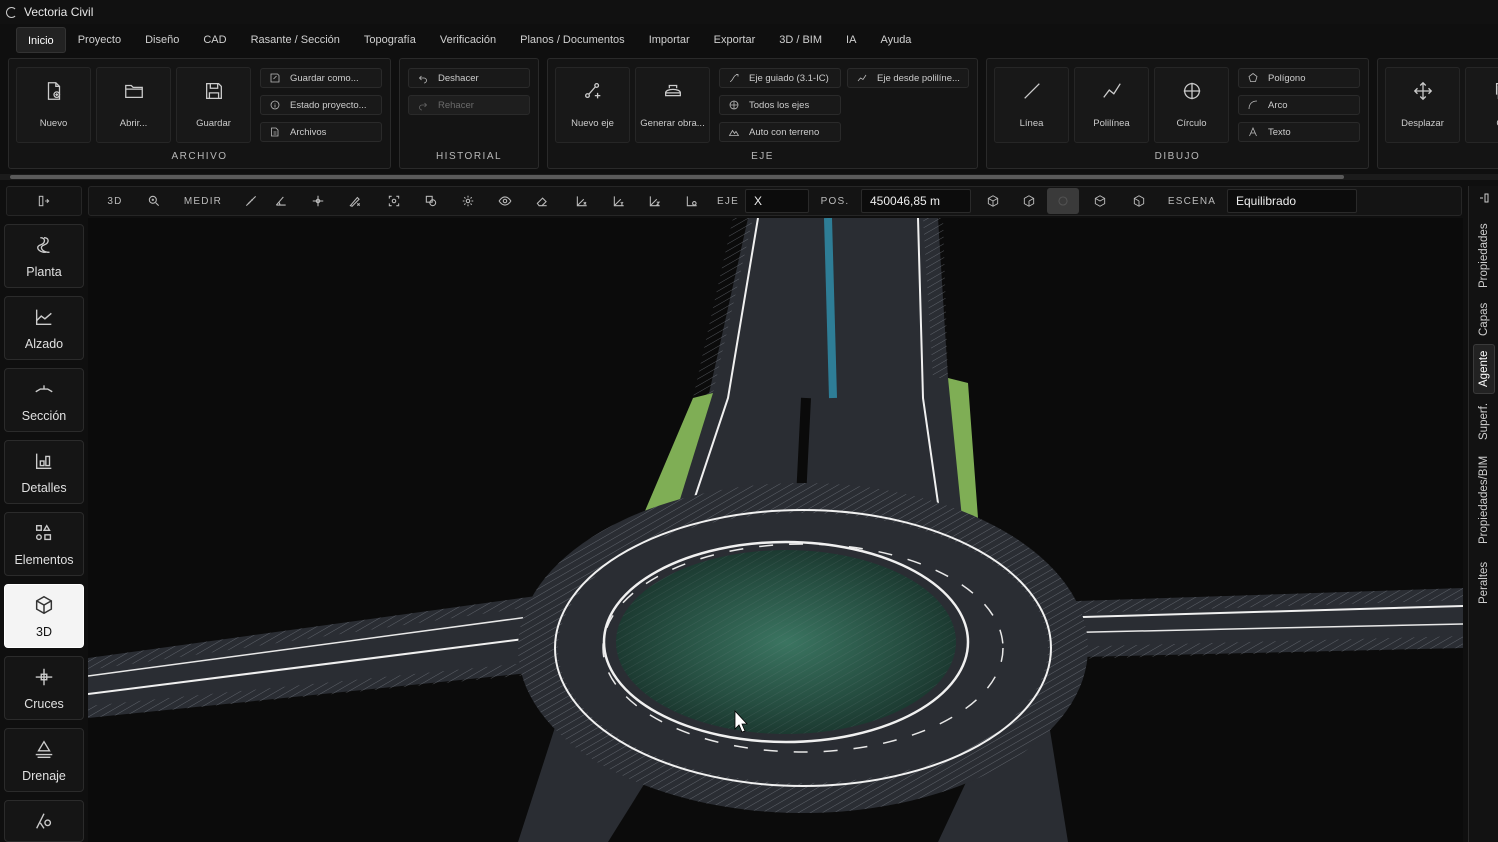 The image size is (1498, 842). What do you see at coordinates (780, 132) in the screenshot?
I see `auto-con-terreno-button: Auto con terreno` at bounding box center [780, 132].